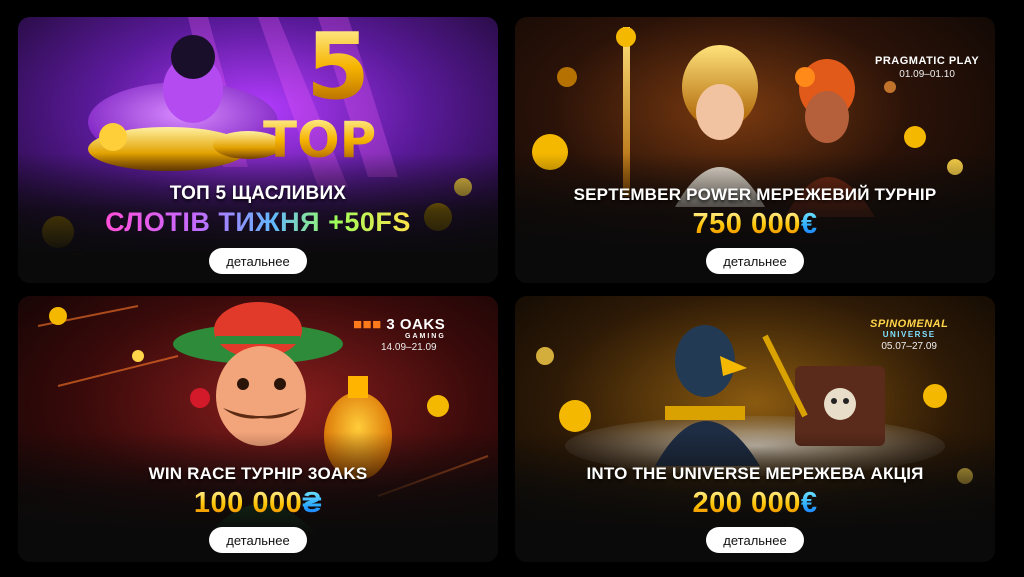 This screenshot has width=1024, height=577. Describe the element at coordinates (755, 503) in the screenshot. I see `prize-amount: 200 000€` at that location.